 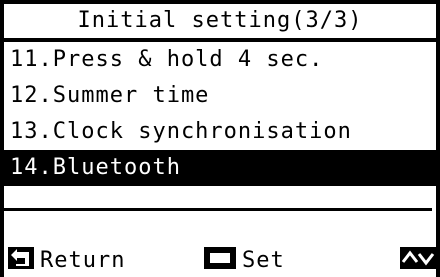 I want to click on menu-item-press-hold: 11.Press & hold 4 sec., so click(x=220, y=60).